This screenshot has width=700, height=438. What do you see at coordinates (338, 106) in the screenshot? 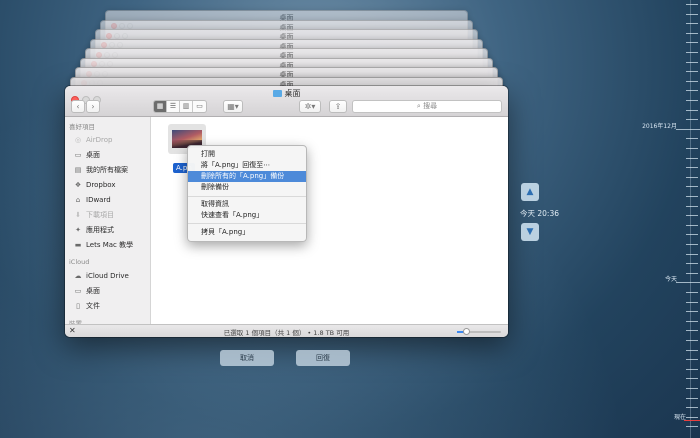
I see `share-button: ⇪` at bounding box center [338, 106].